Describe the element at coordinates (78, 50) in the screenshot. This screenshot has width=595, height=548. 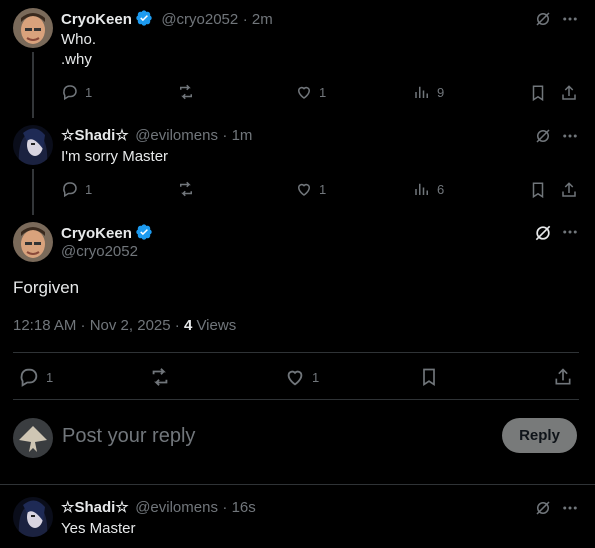
I see `tweet-text: Who. .why` at that location.